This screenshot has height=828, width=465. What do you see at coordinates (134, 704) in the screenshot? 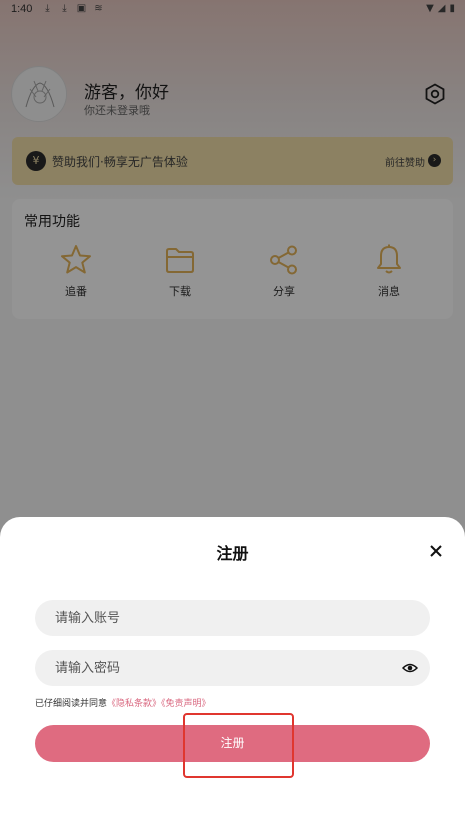
I see `privacy-link: 《隐私条款》` at bounding box center [134, 704].